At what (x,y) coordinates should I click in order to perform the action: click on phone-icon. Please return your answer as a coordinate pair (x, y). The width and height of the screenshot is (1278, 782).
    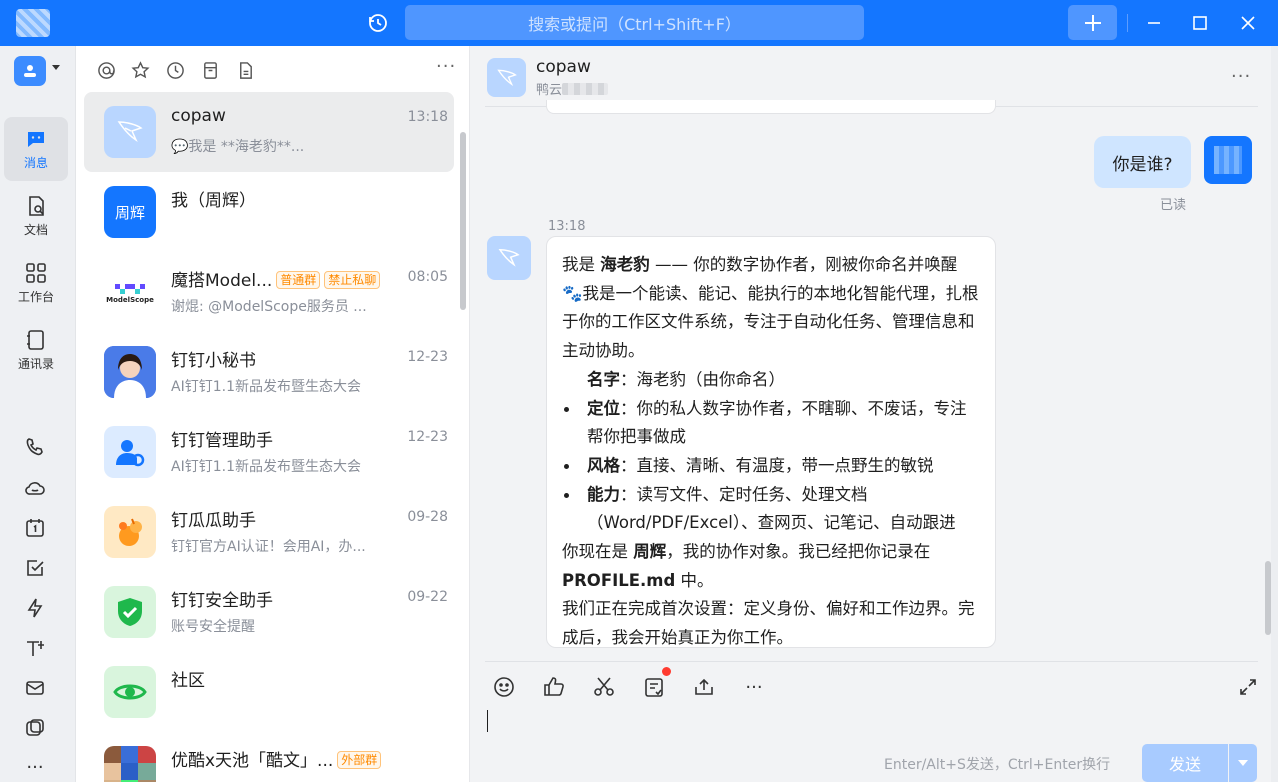
    Looking at the image, I should click on (35, 447).